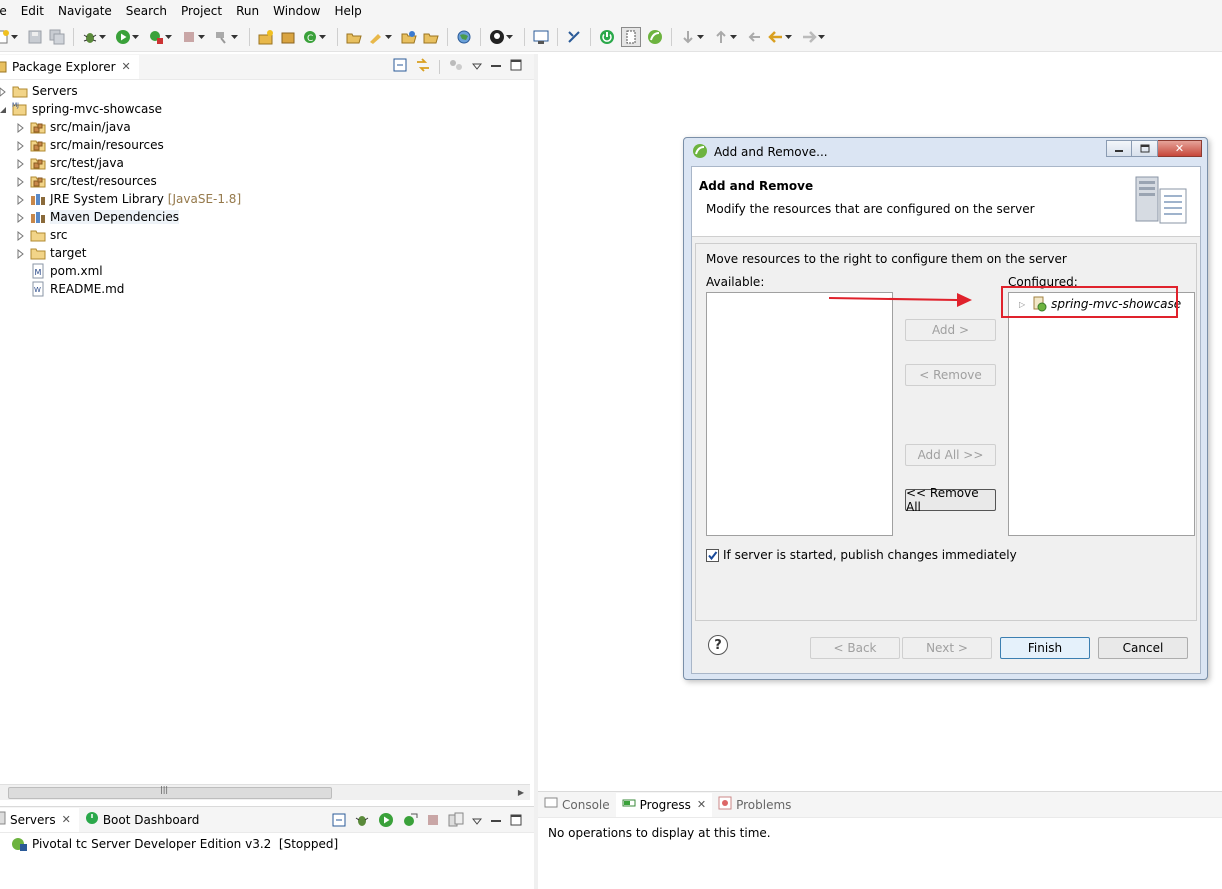 This screenshot has height=889, width=1222. I want to click on external-tools-icon, so click(222, 37).